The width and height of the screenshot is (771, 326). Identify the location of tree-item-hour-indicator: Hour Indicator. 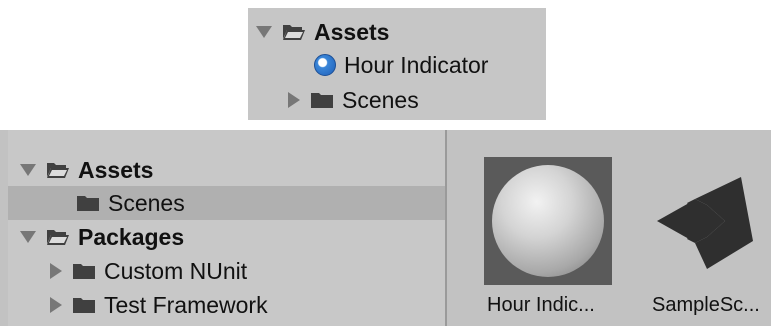
(401, 65).